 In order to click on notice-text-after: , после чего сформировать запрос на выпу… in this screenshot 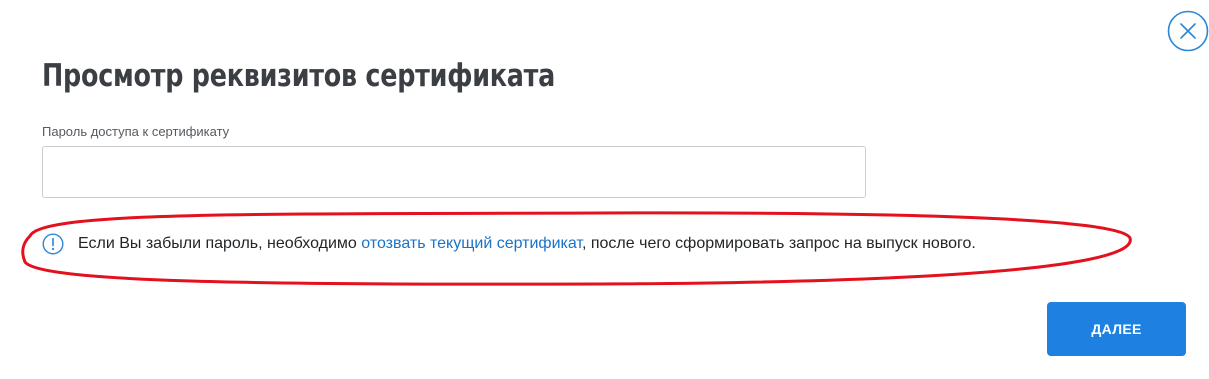, I will do `click(778, 243)`.